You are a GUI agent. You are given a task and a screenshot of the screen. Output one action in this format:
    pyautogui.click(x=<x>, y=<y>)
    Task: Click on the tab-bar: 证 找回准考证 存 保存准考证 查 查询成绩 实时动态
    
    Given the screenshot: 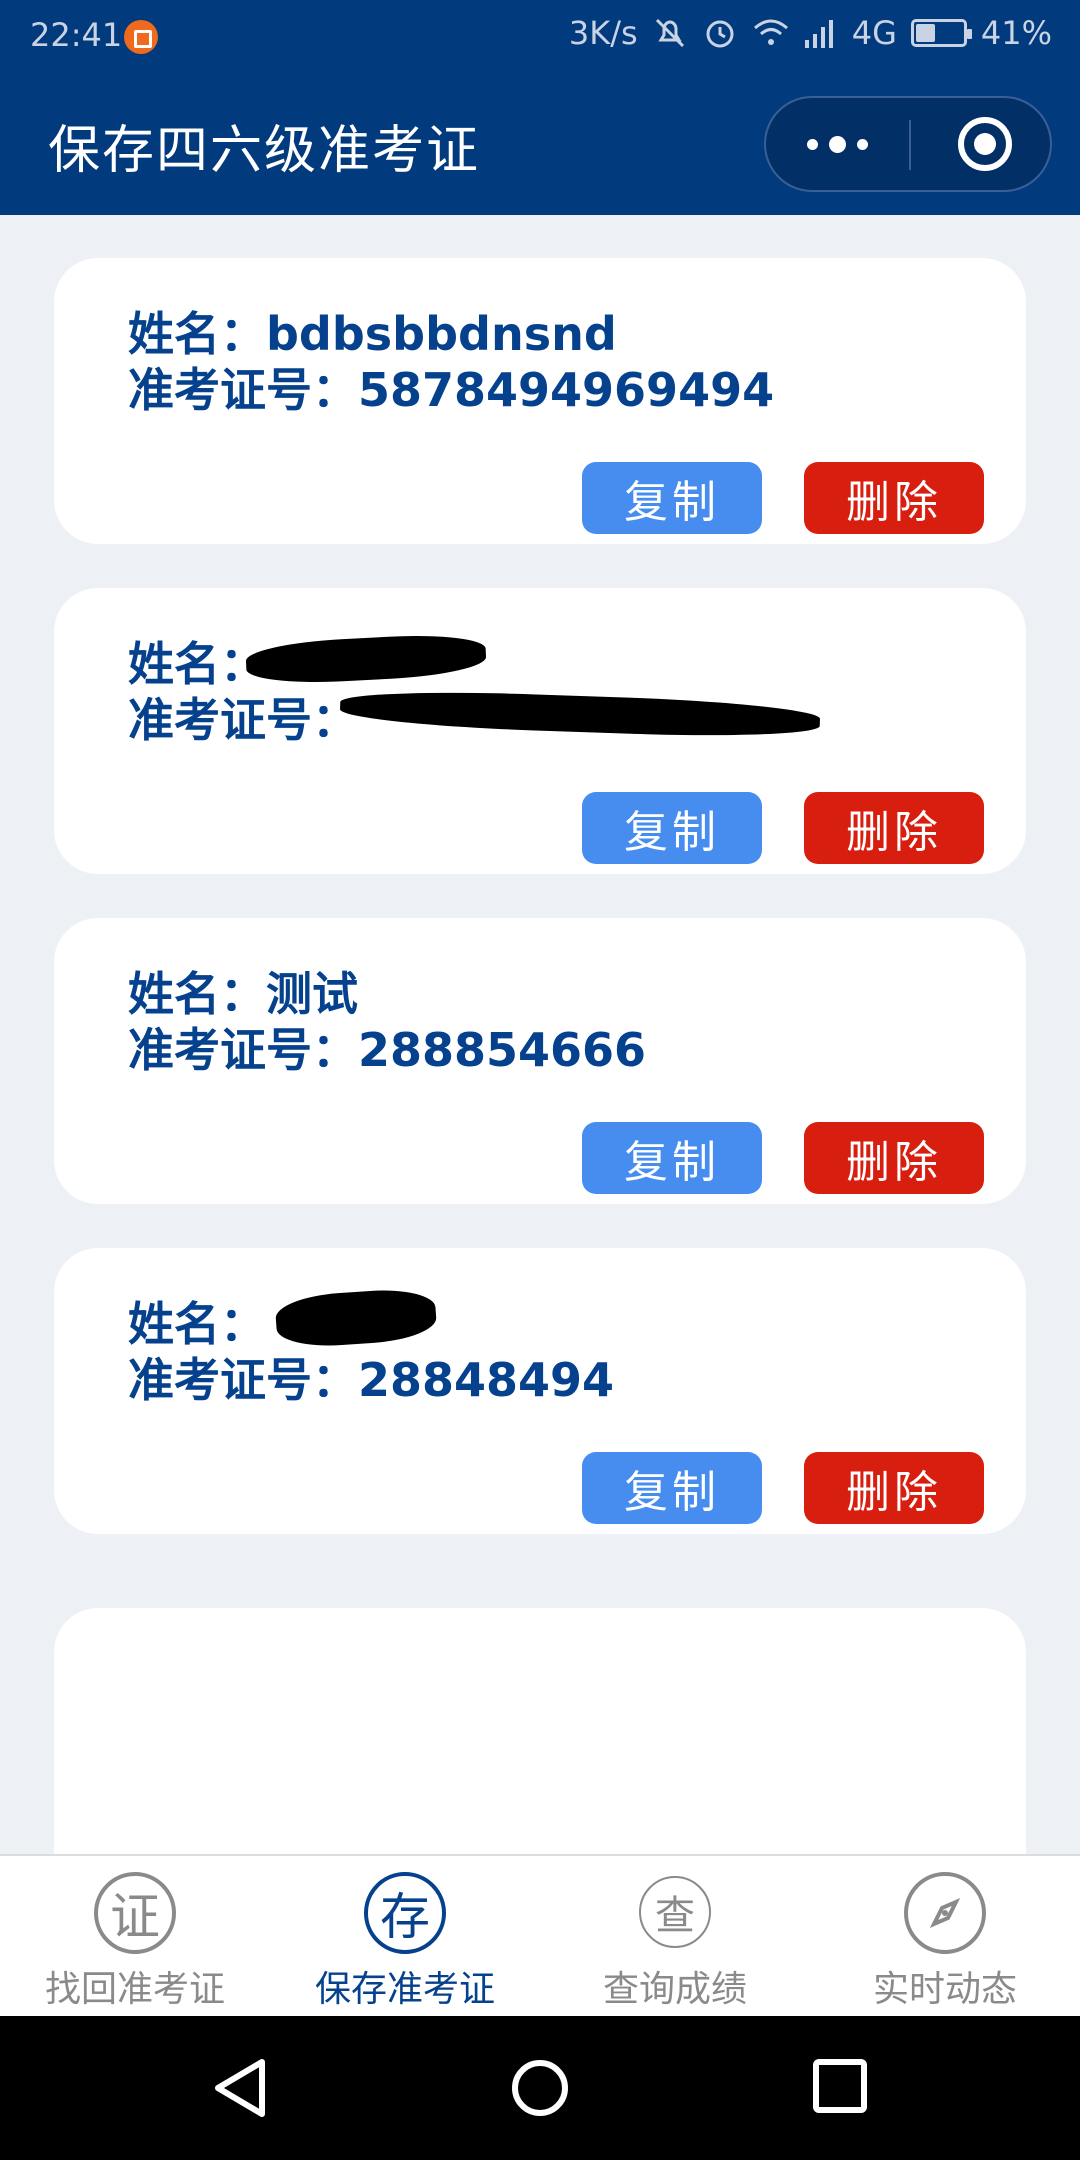 What is the action you would take?
    pyautogui.click(x=540, y=1935)
    